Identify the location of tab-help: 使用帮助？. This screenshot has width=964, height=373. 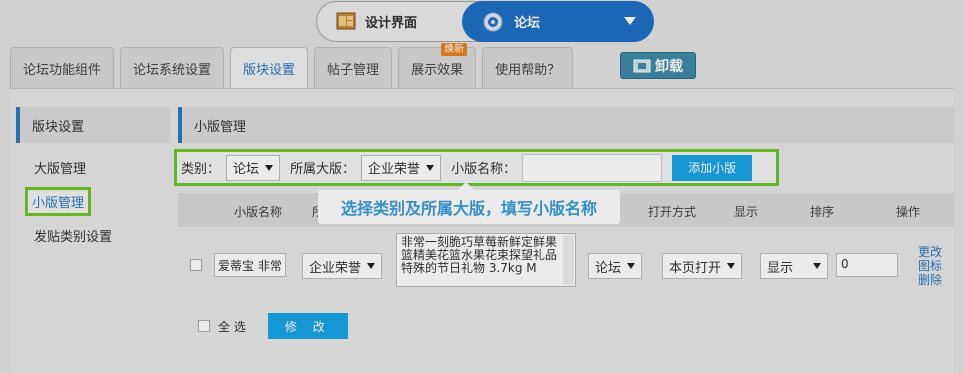
(528, 68).